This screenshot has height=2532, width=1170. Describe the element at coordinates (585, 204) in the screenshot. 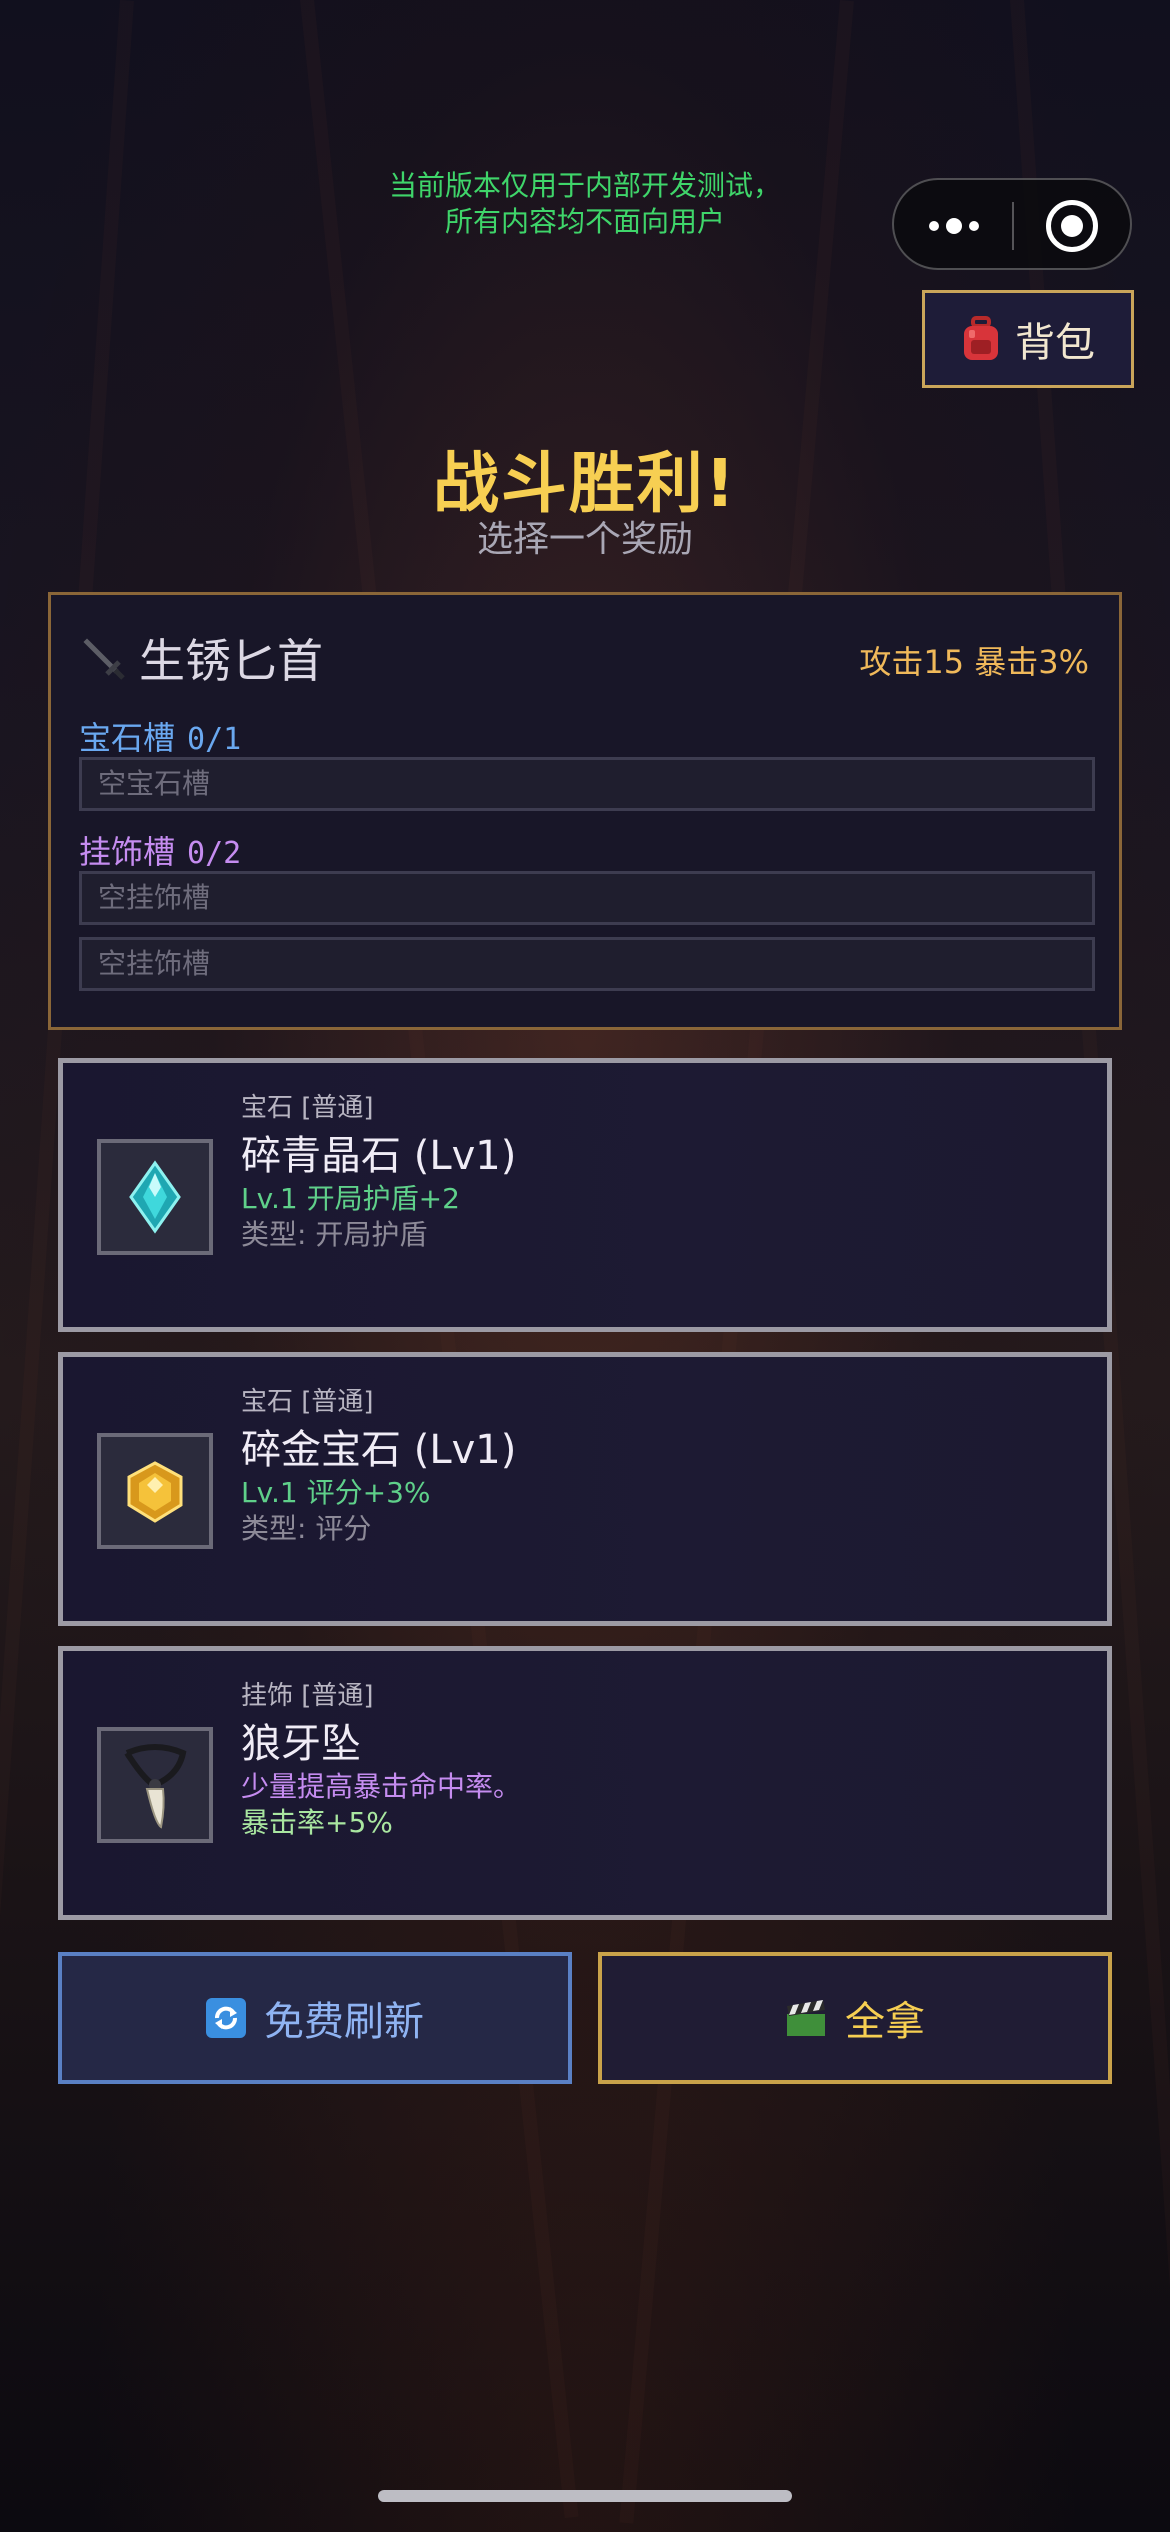

I see `dev-notice: 当前版本仅用于内部开发测试， 所有内容均不面向用户` at that location.